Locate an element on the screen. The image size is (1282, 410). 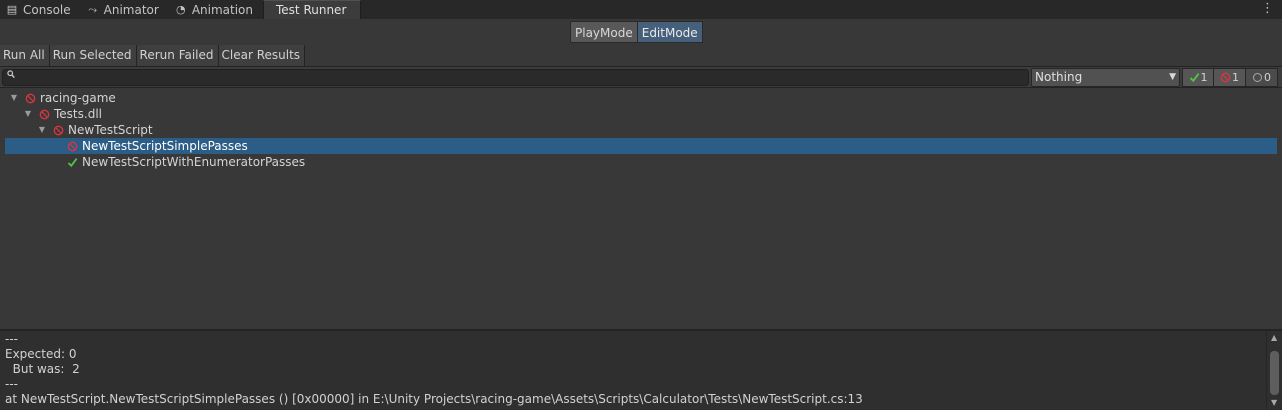
tab-animation-label: Animation is located at coordinates (222, 9).